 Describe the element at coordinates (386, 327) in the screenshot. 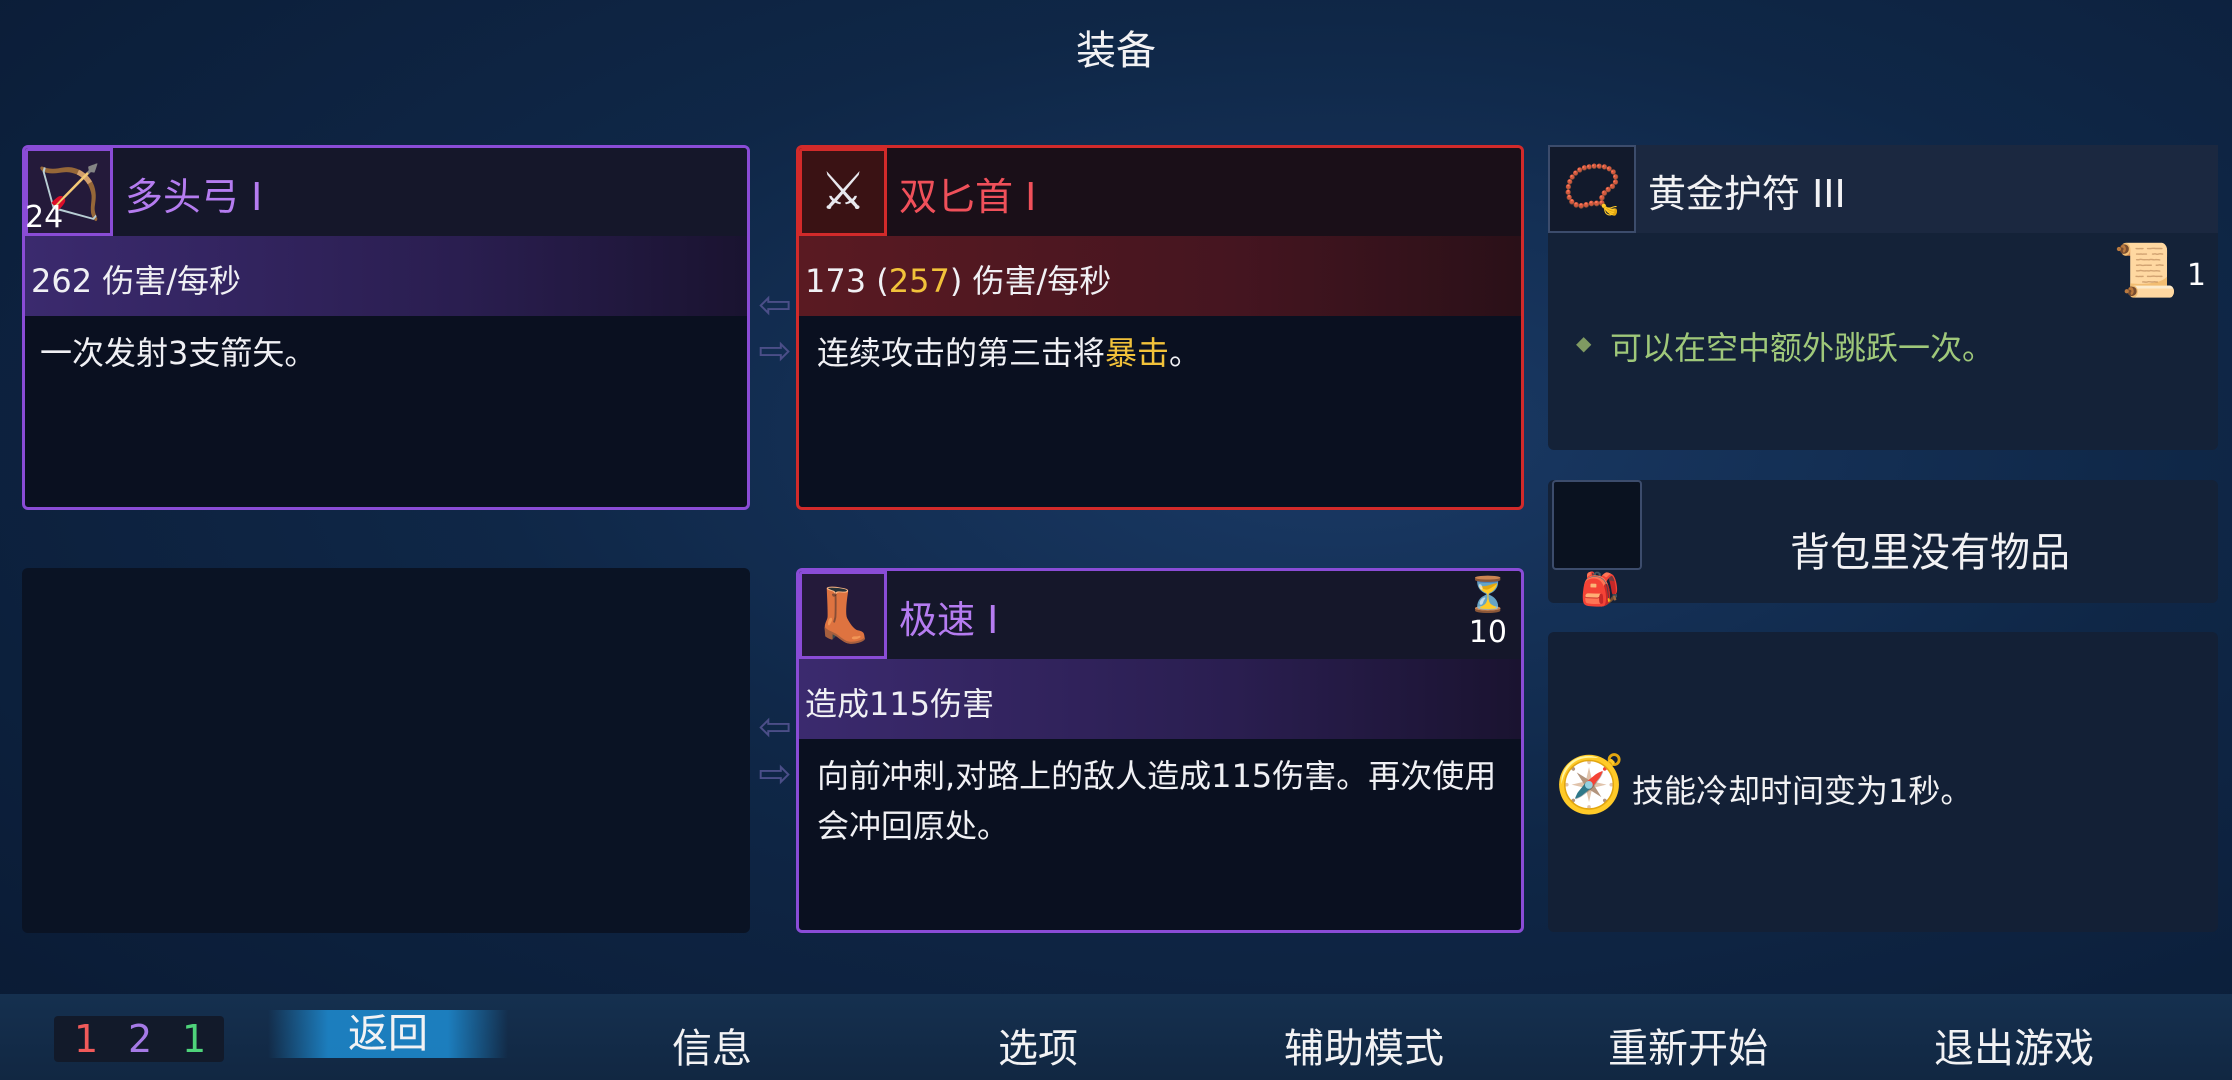

I see `weapon-card-primary: 🏹 24 多头弓 I 262 伤害/每秒 一次发射3支箭矢。` at that location.